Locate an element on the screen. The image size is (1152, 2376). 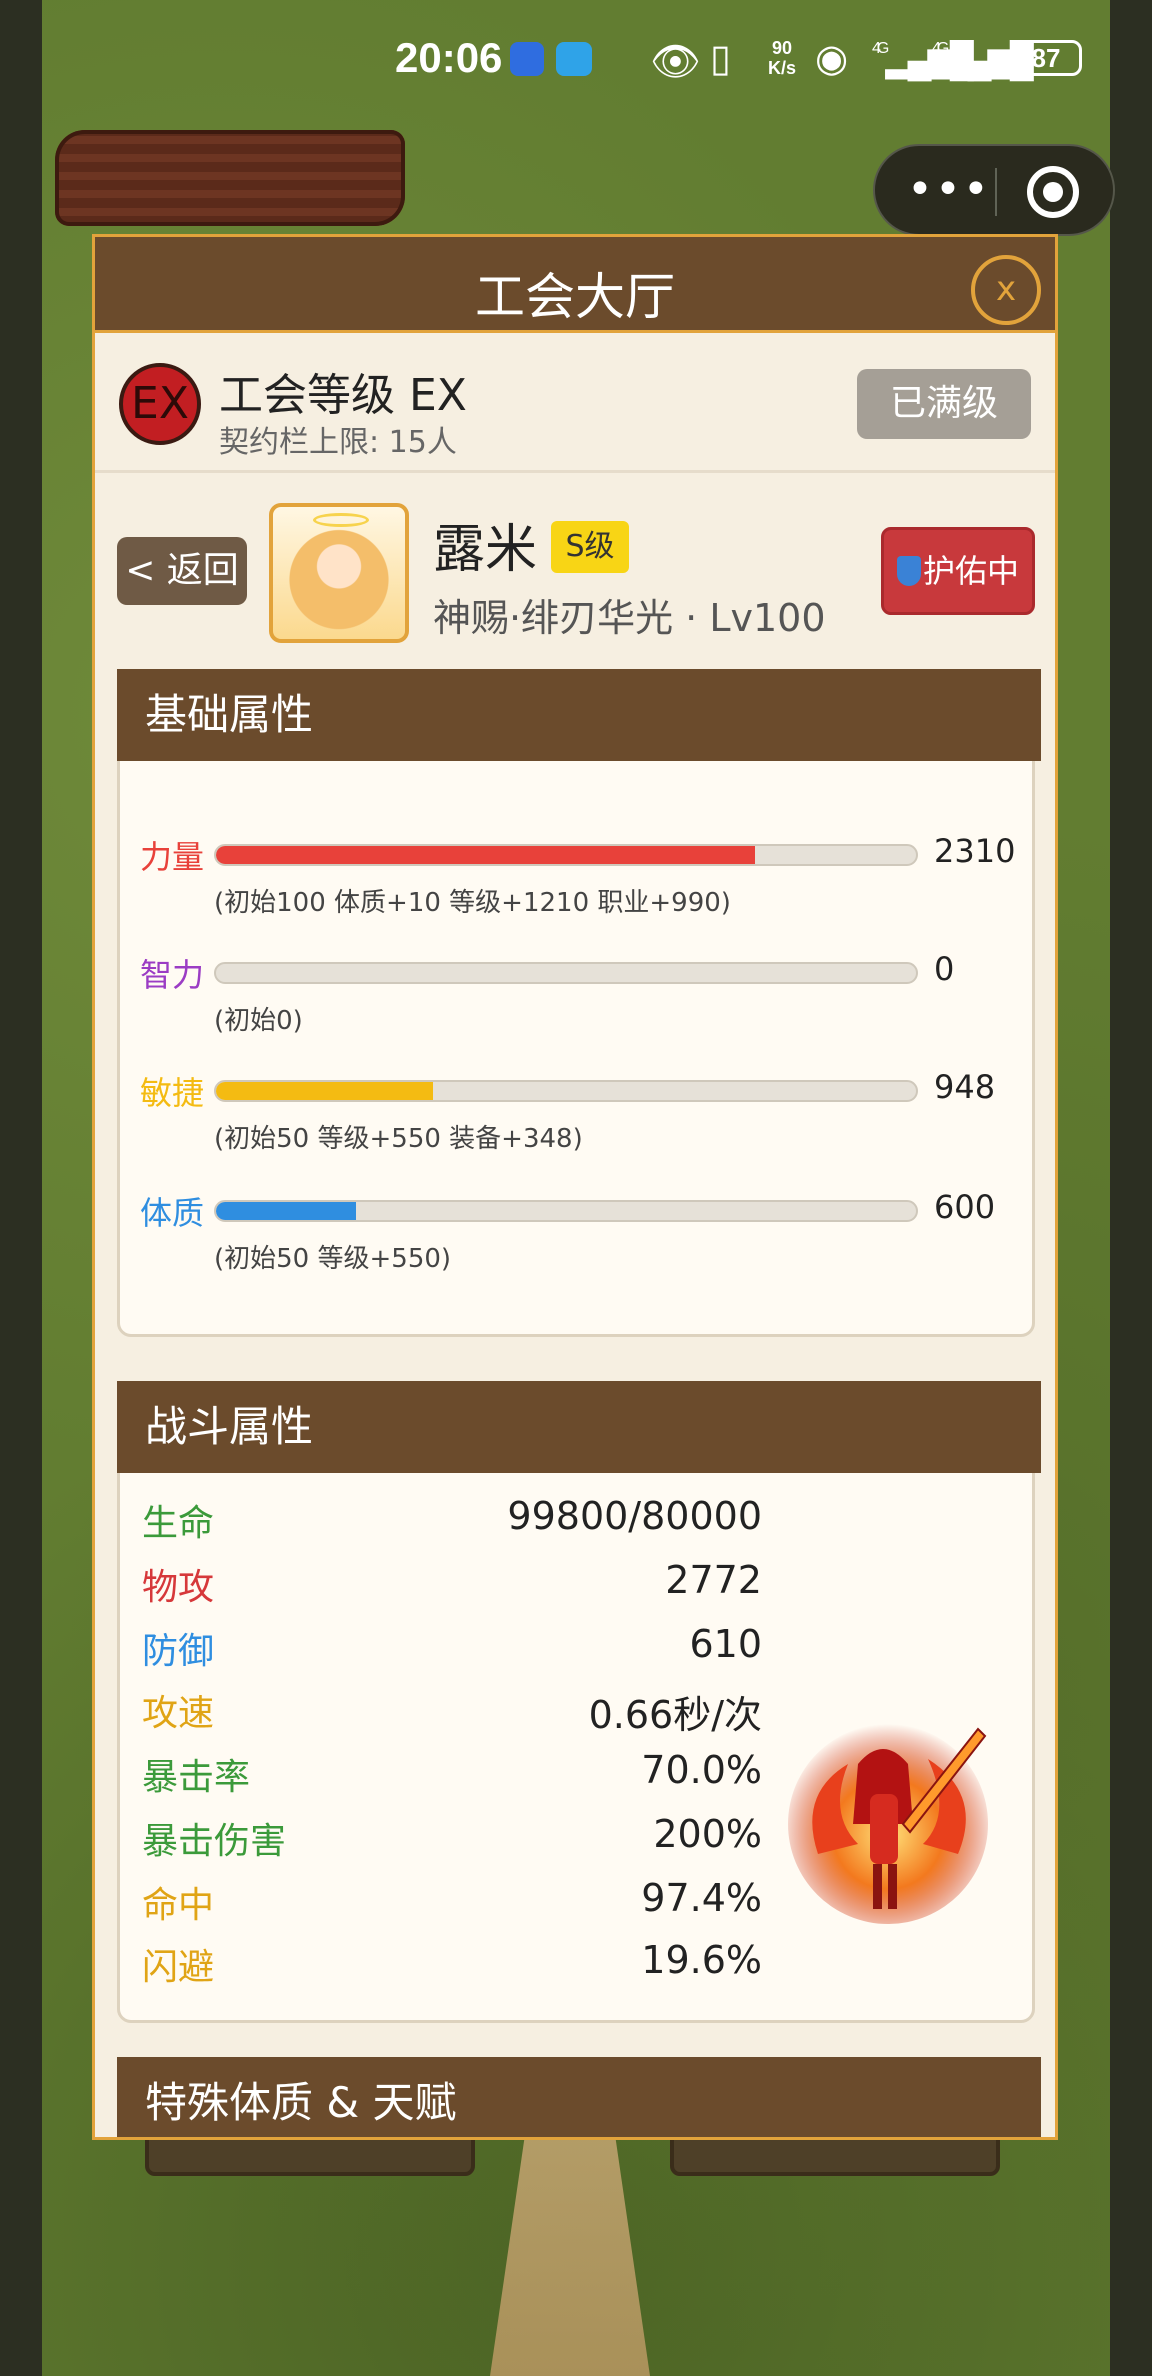
stat-label: 智力 is located at coordinates (172, 975).